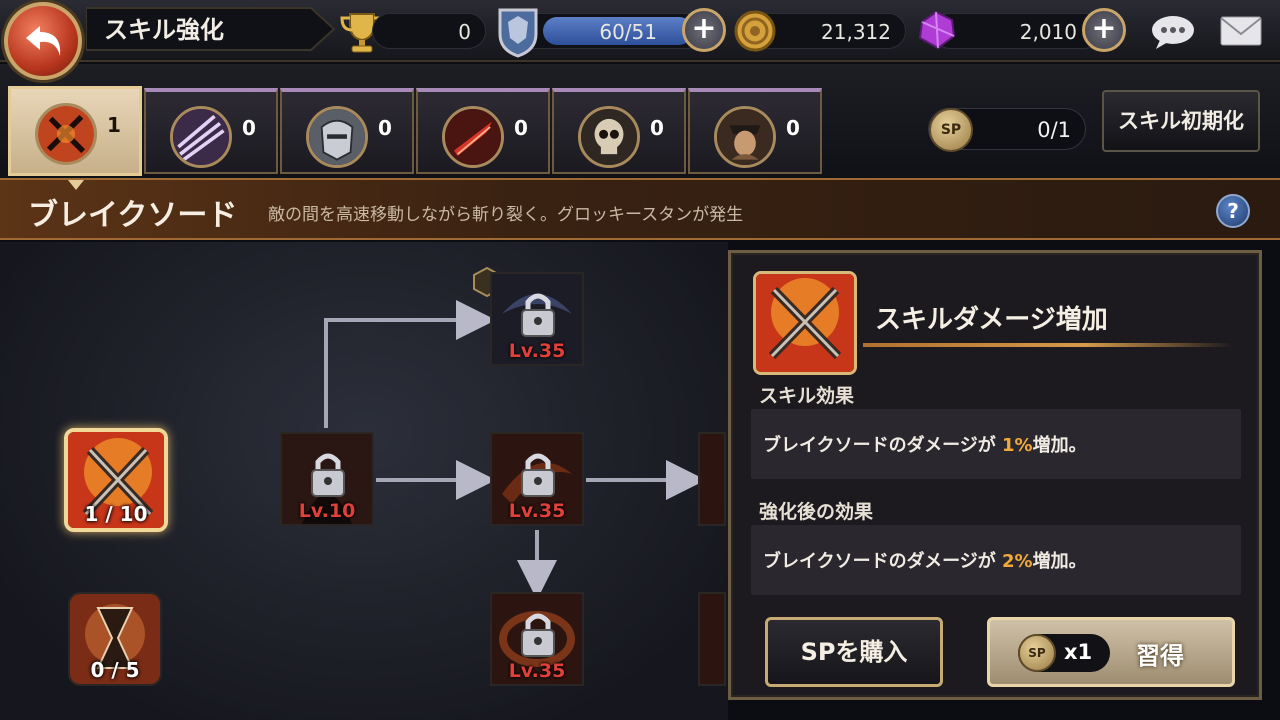  I want to click on required-level: Lv.10, so click(327, 511).